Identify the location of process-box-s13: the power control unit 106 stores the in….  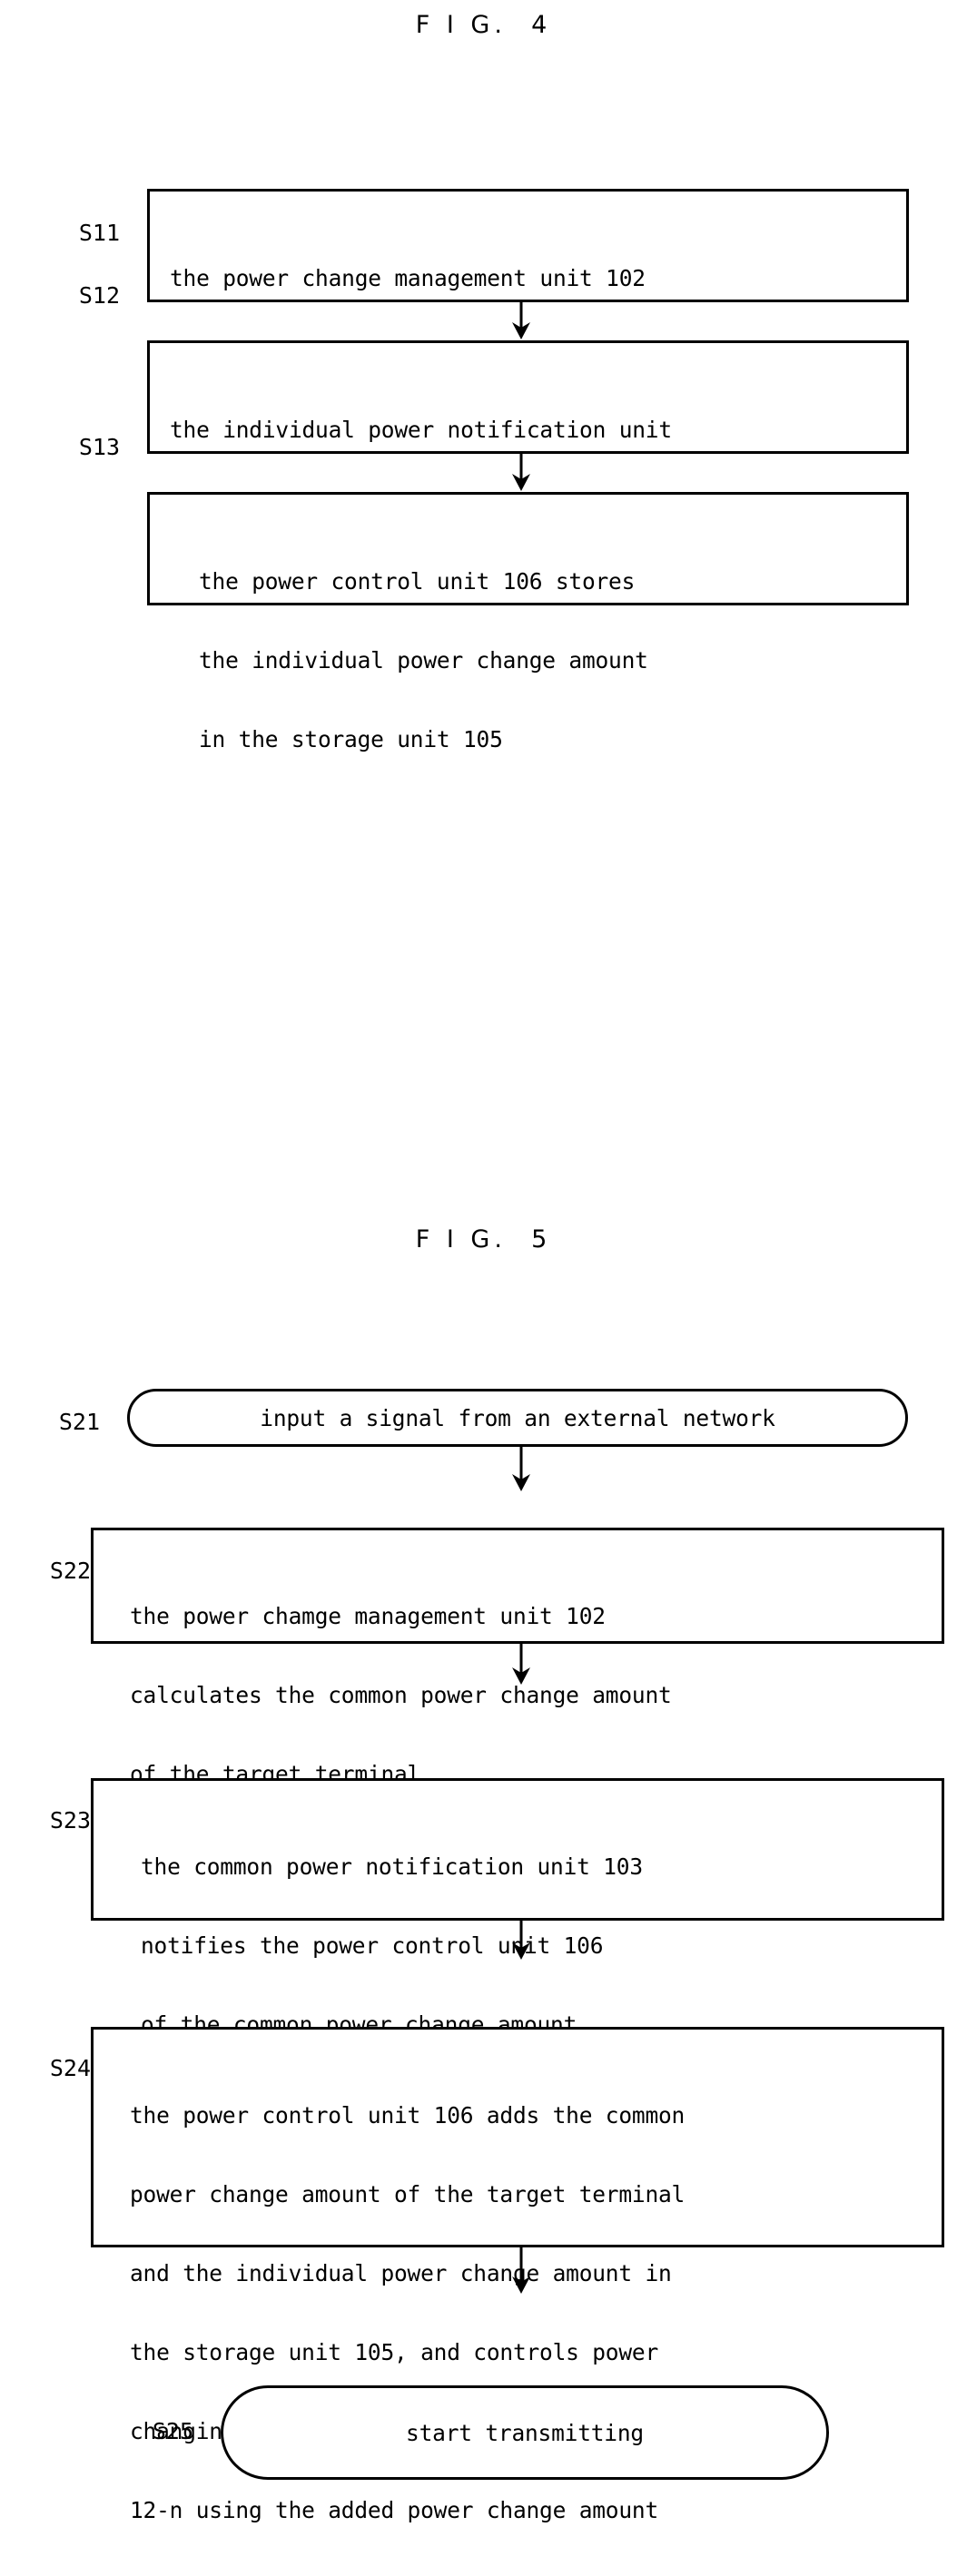
(528, 622).